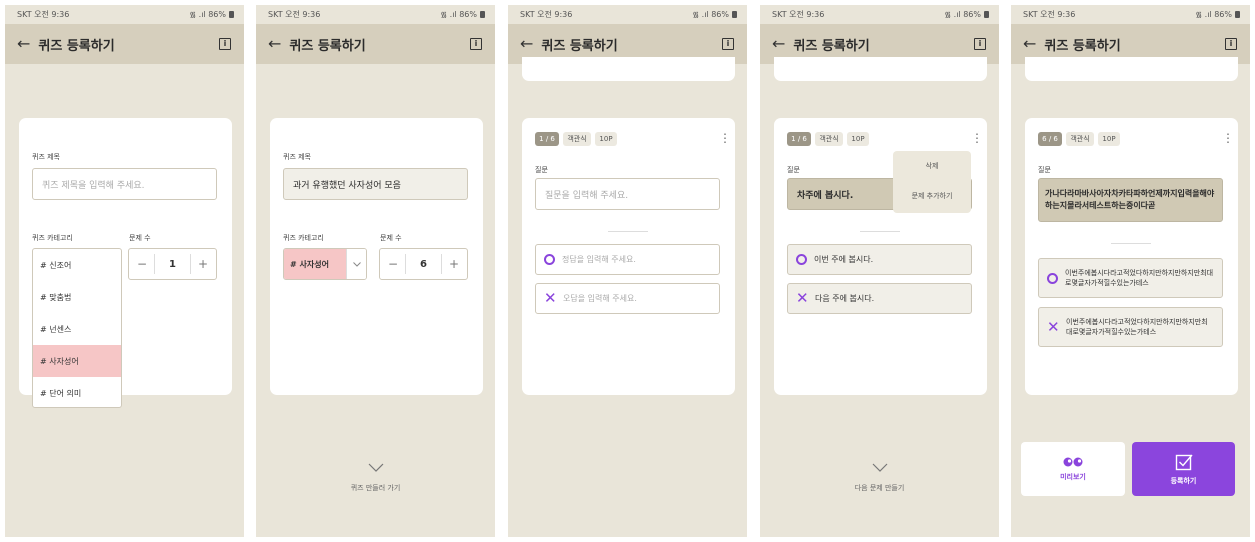  What do you see at coordinates (1139, 278) in the screenshot?
I see `correct-answer-text: 이번주에봅시다라고적었다하지만하지만하지만최대로몇글자가적힐수있는가테스` at bounding box center [1139, 278].